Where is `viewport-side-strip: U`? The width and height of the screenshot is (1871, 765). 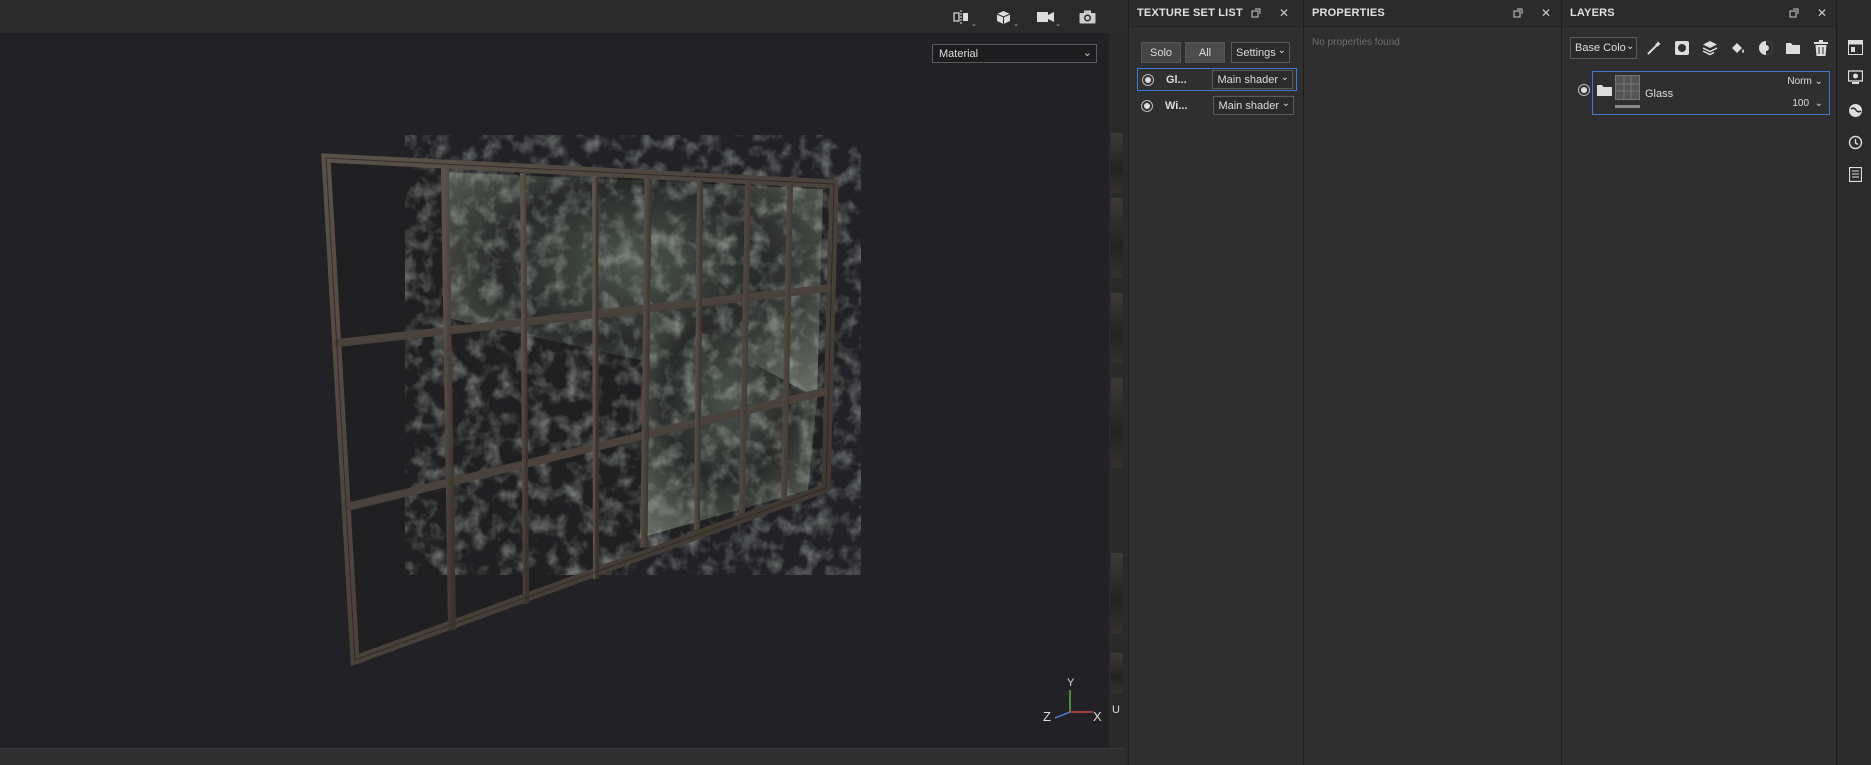
viewport-side-strip: U is located at coordinates (1117, 390).